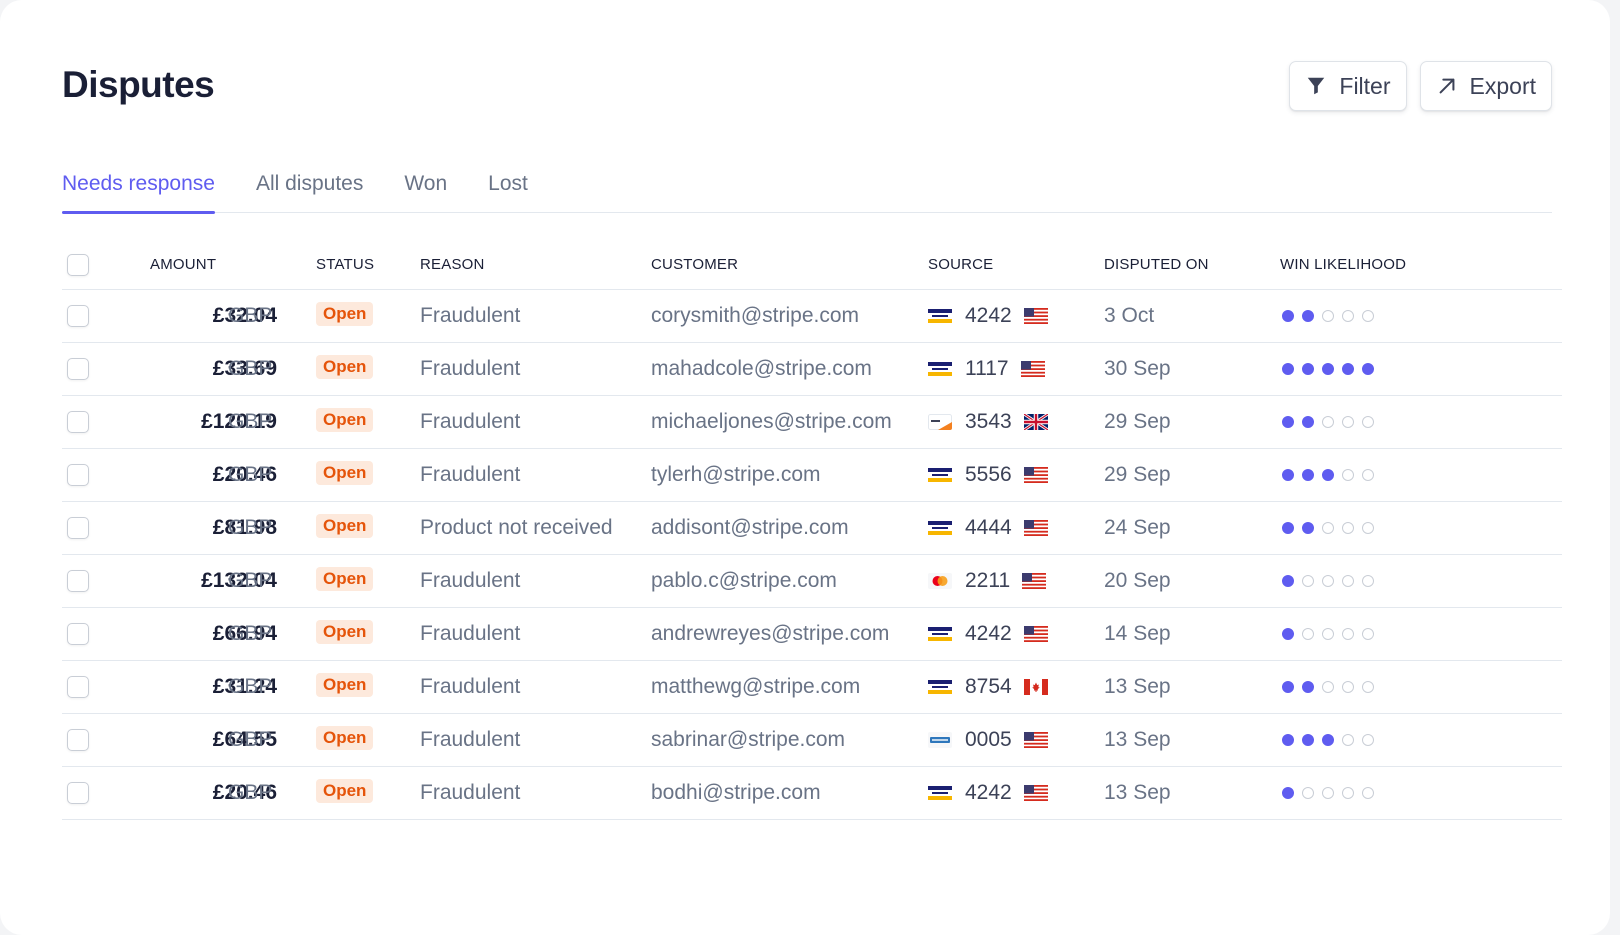 This screenshot has height=935, width=1620. I want to click on customer-email: bodhi@stripe.com, so click(736, 793).